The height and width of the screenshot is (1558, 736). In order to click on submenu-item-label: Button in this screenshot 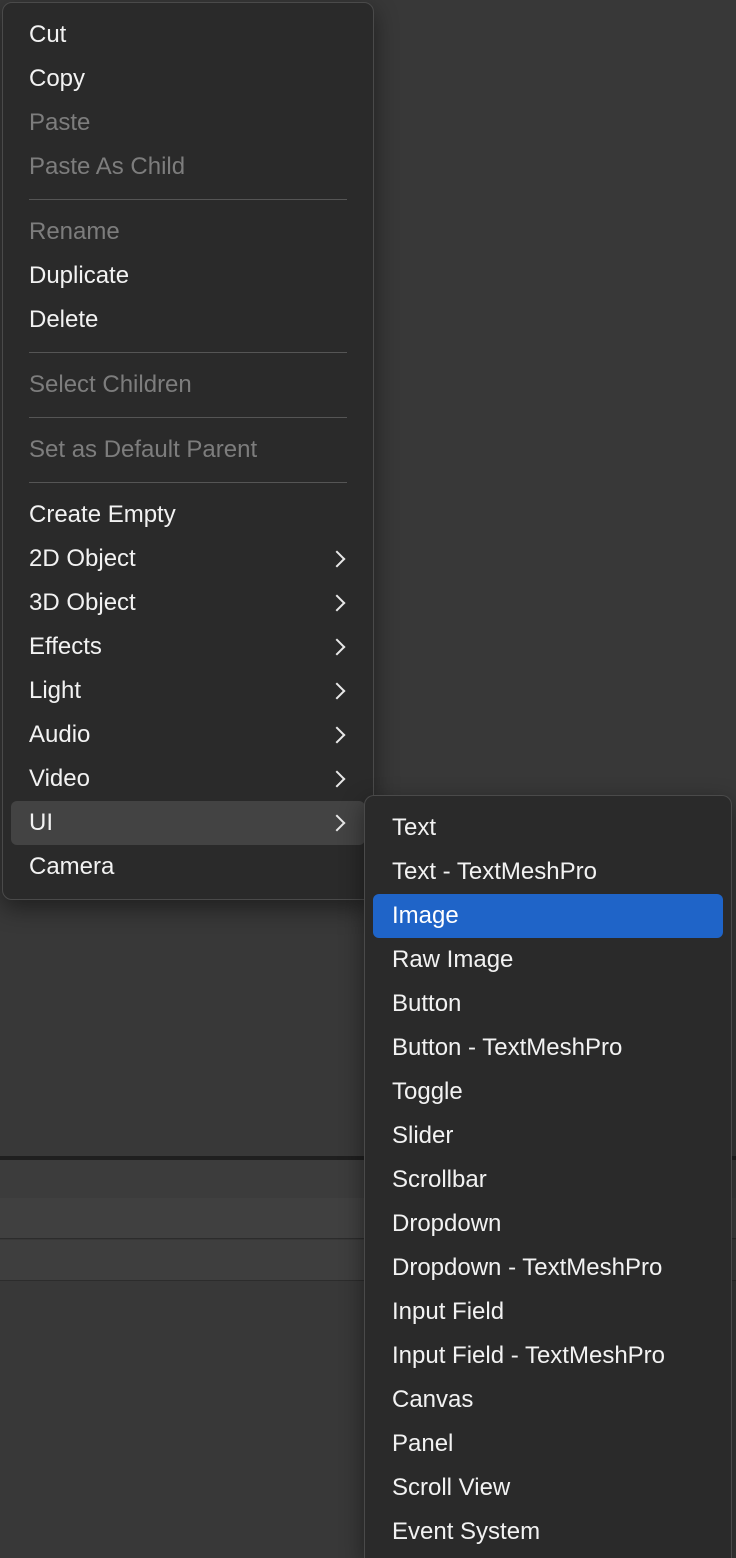, I will do `click(427, 1003)`.